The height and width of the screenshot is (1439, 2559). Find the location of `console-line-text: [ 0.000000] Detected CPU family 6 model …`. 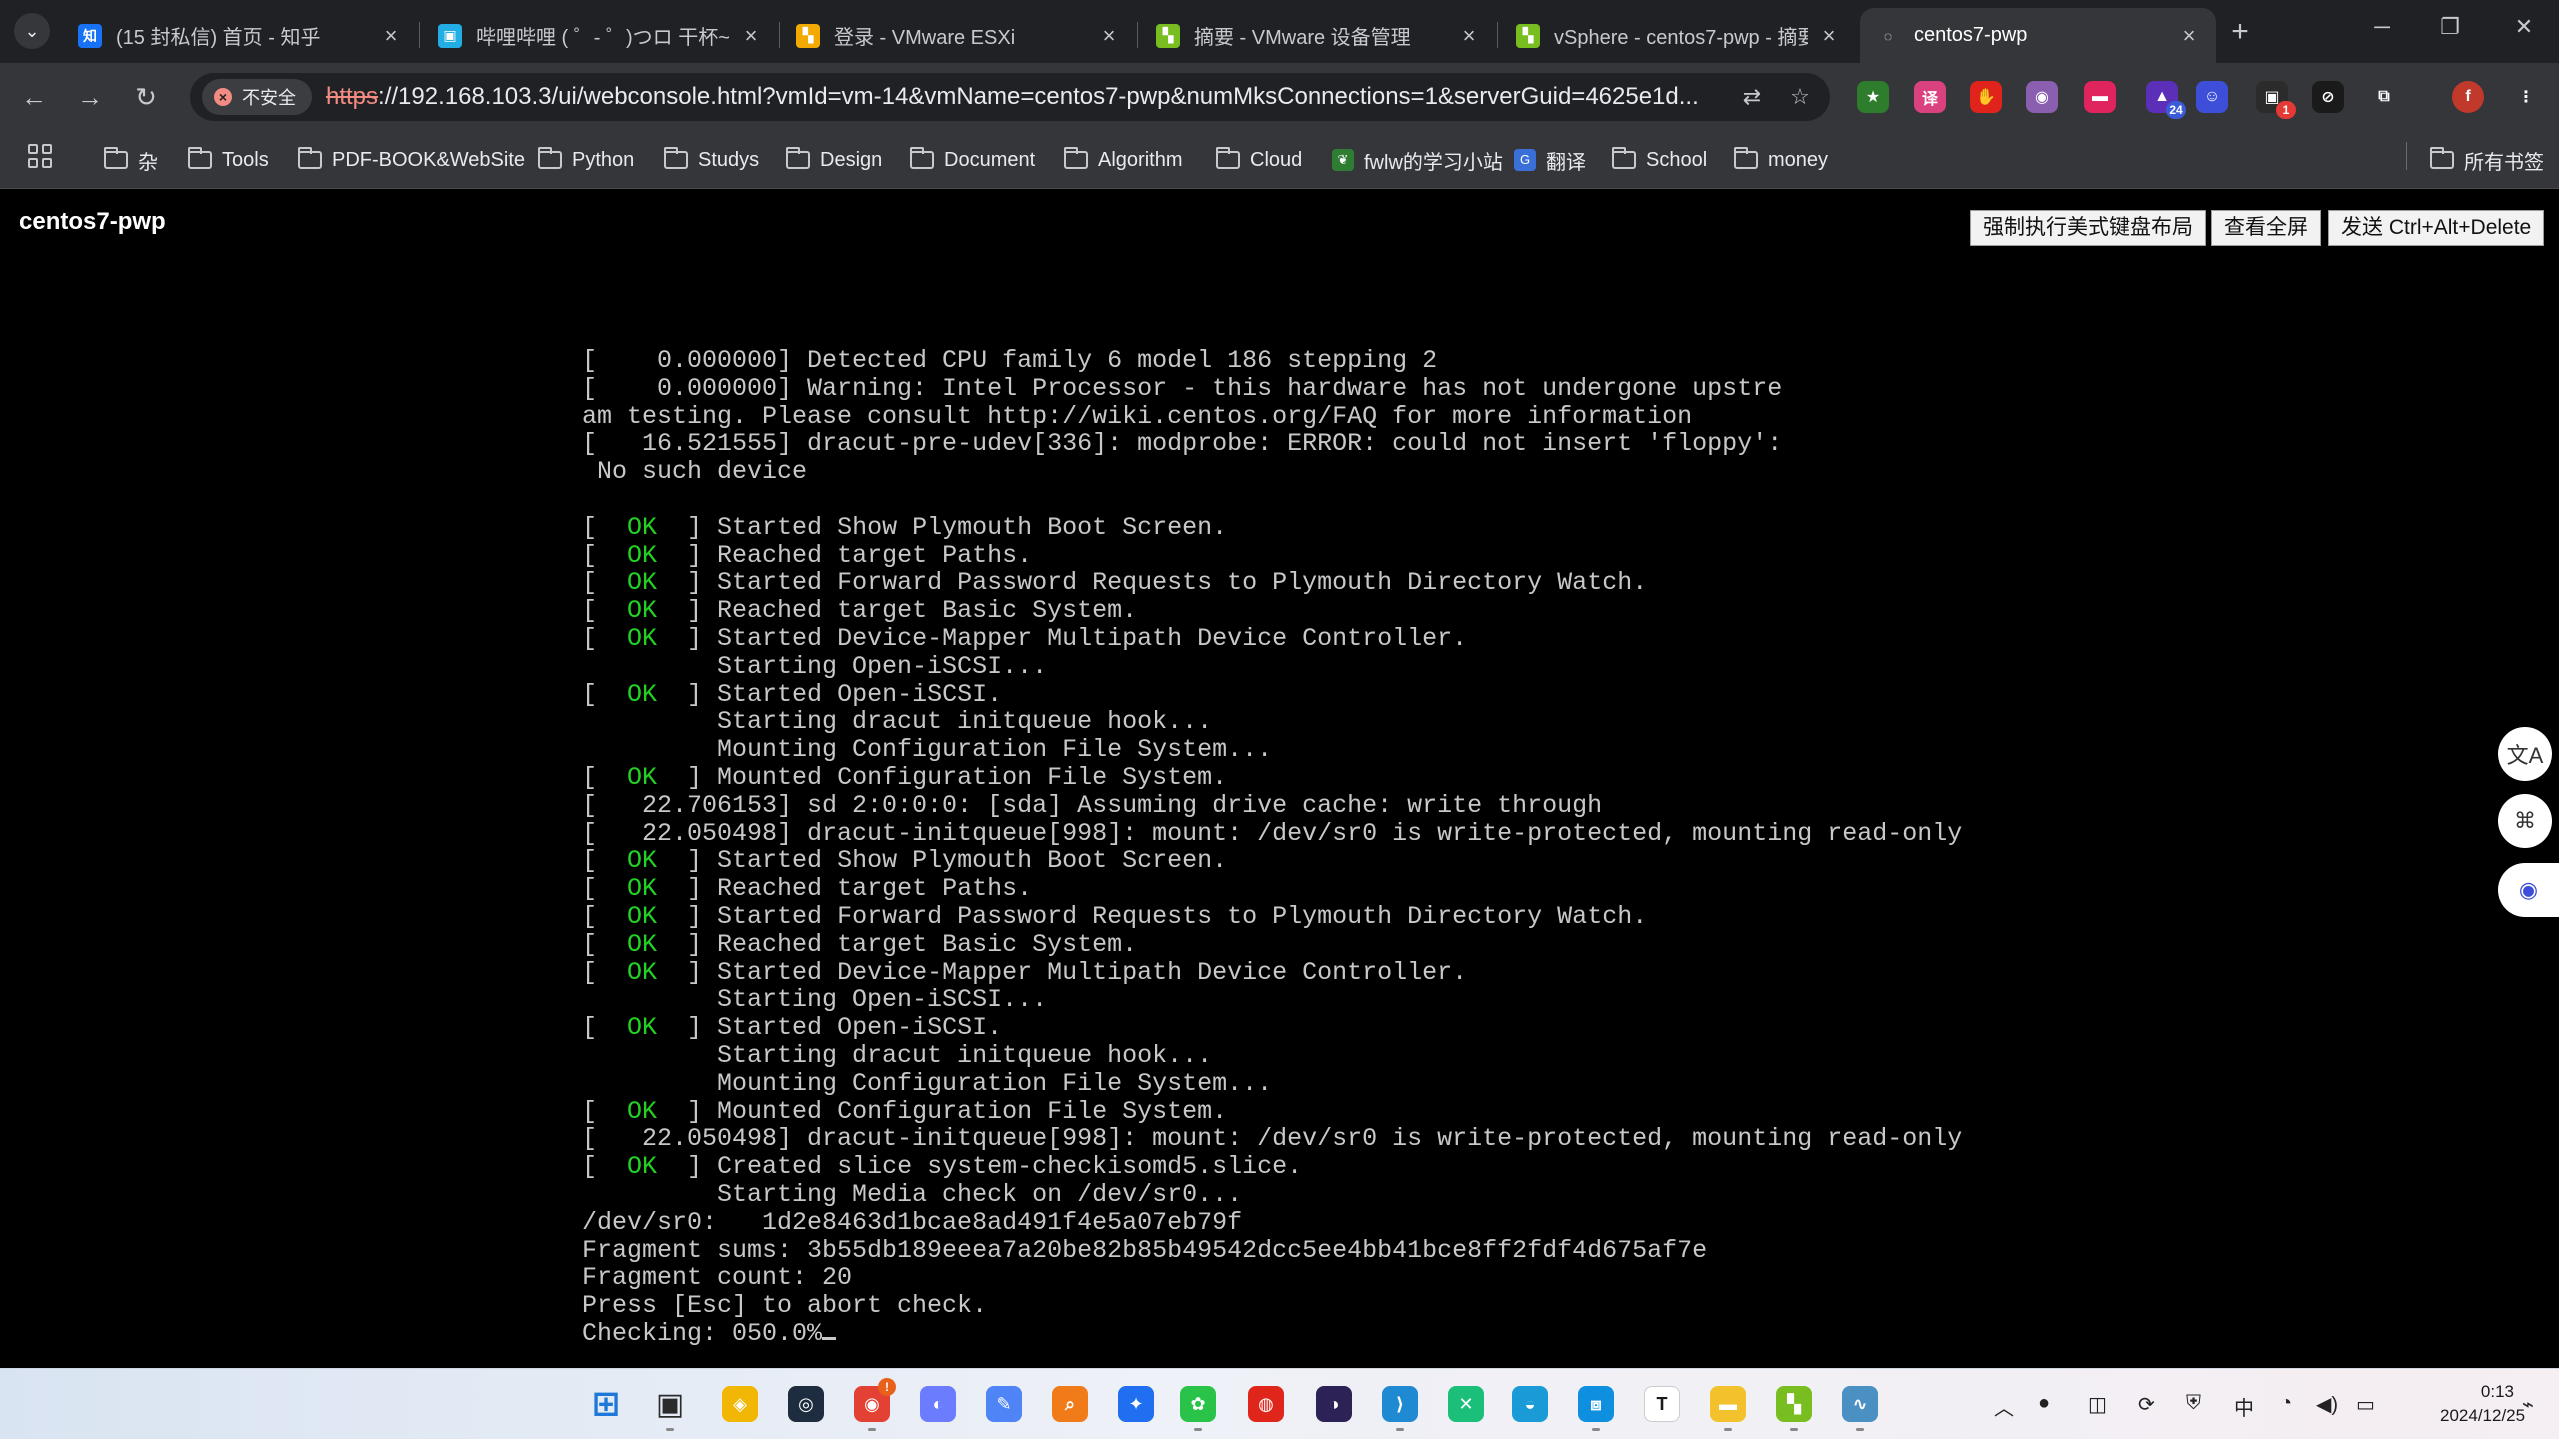

console-line-text: [ 0.000000] Detected CPU family 6 model … is located at coordinates (1010, 360).